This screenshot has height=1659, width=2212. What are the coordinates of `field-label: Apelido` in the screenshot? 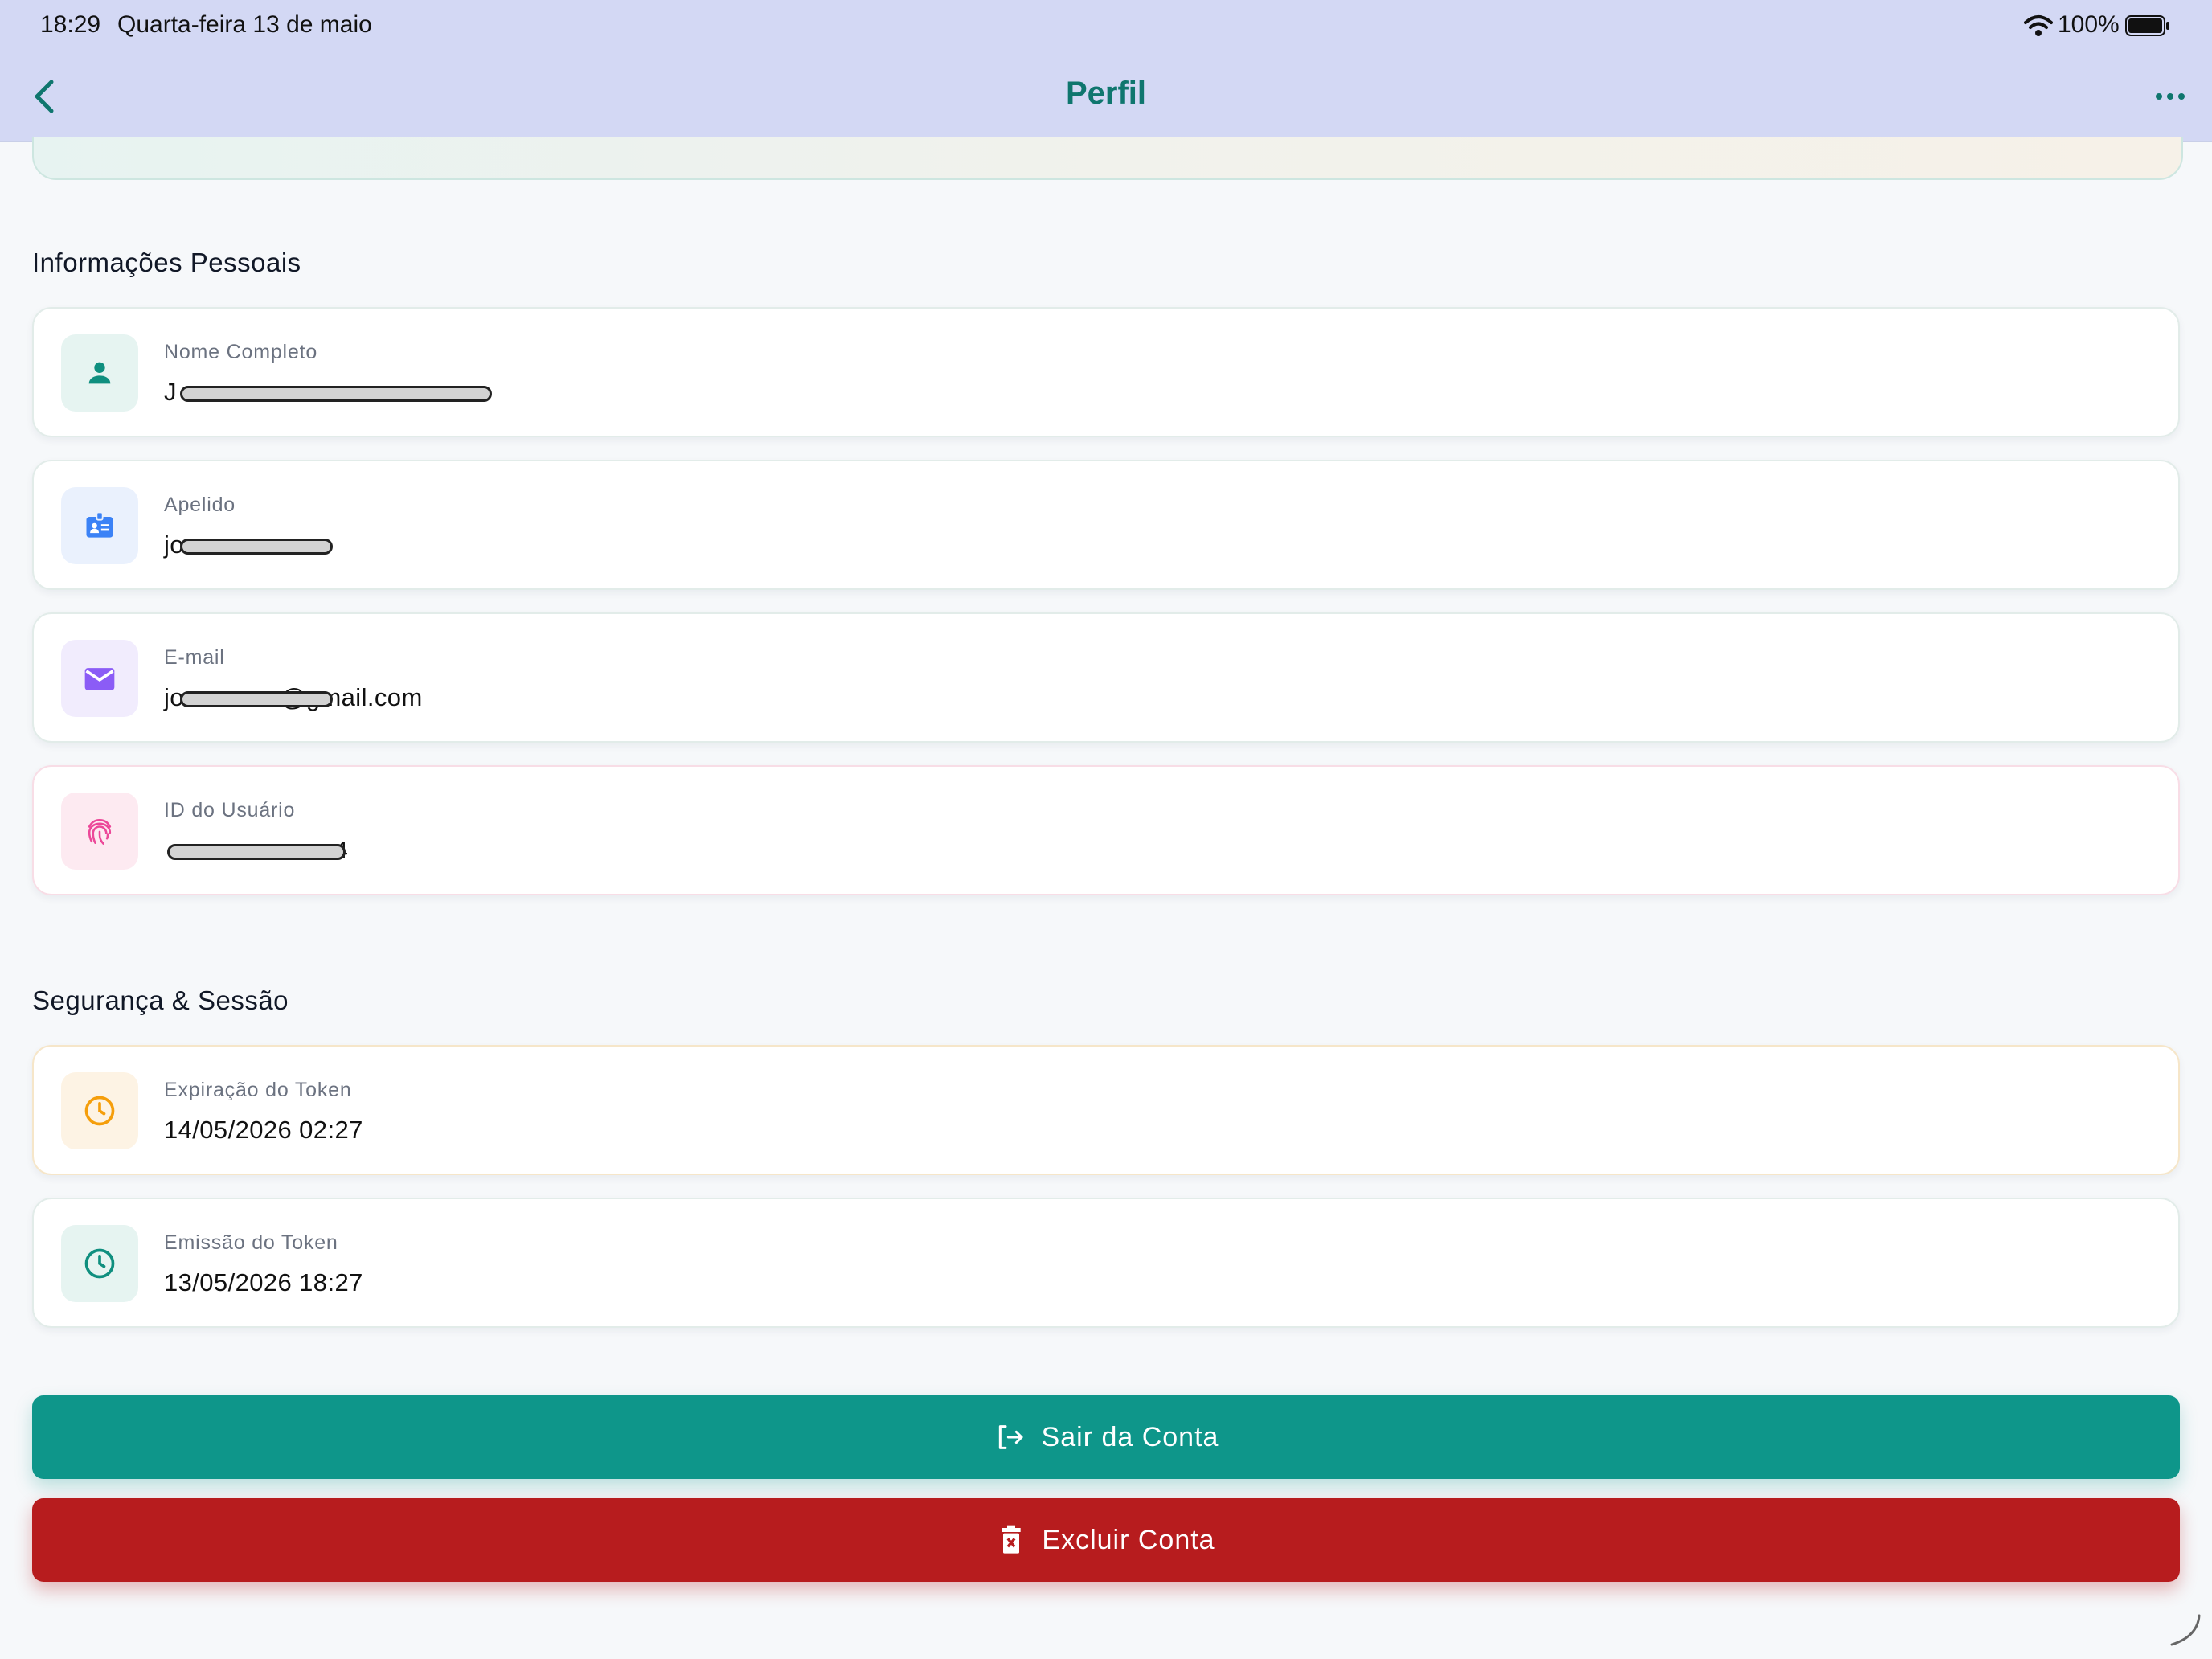 It's located at (200, 505).